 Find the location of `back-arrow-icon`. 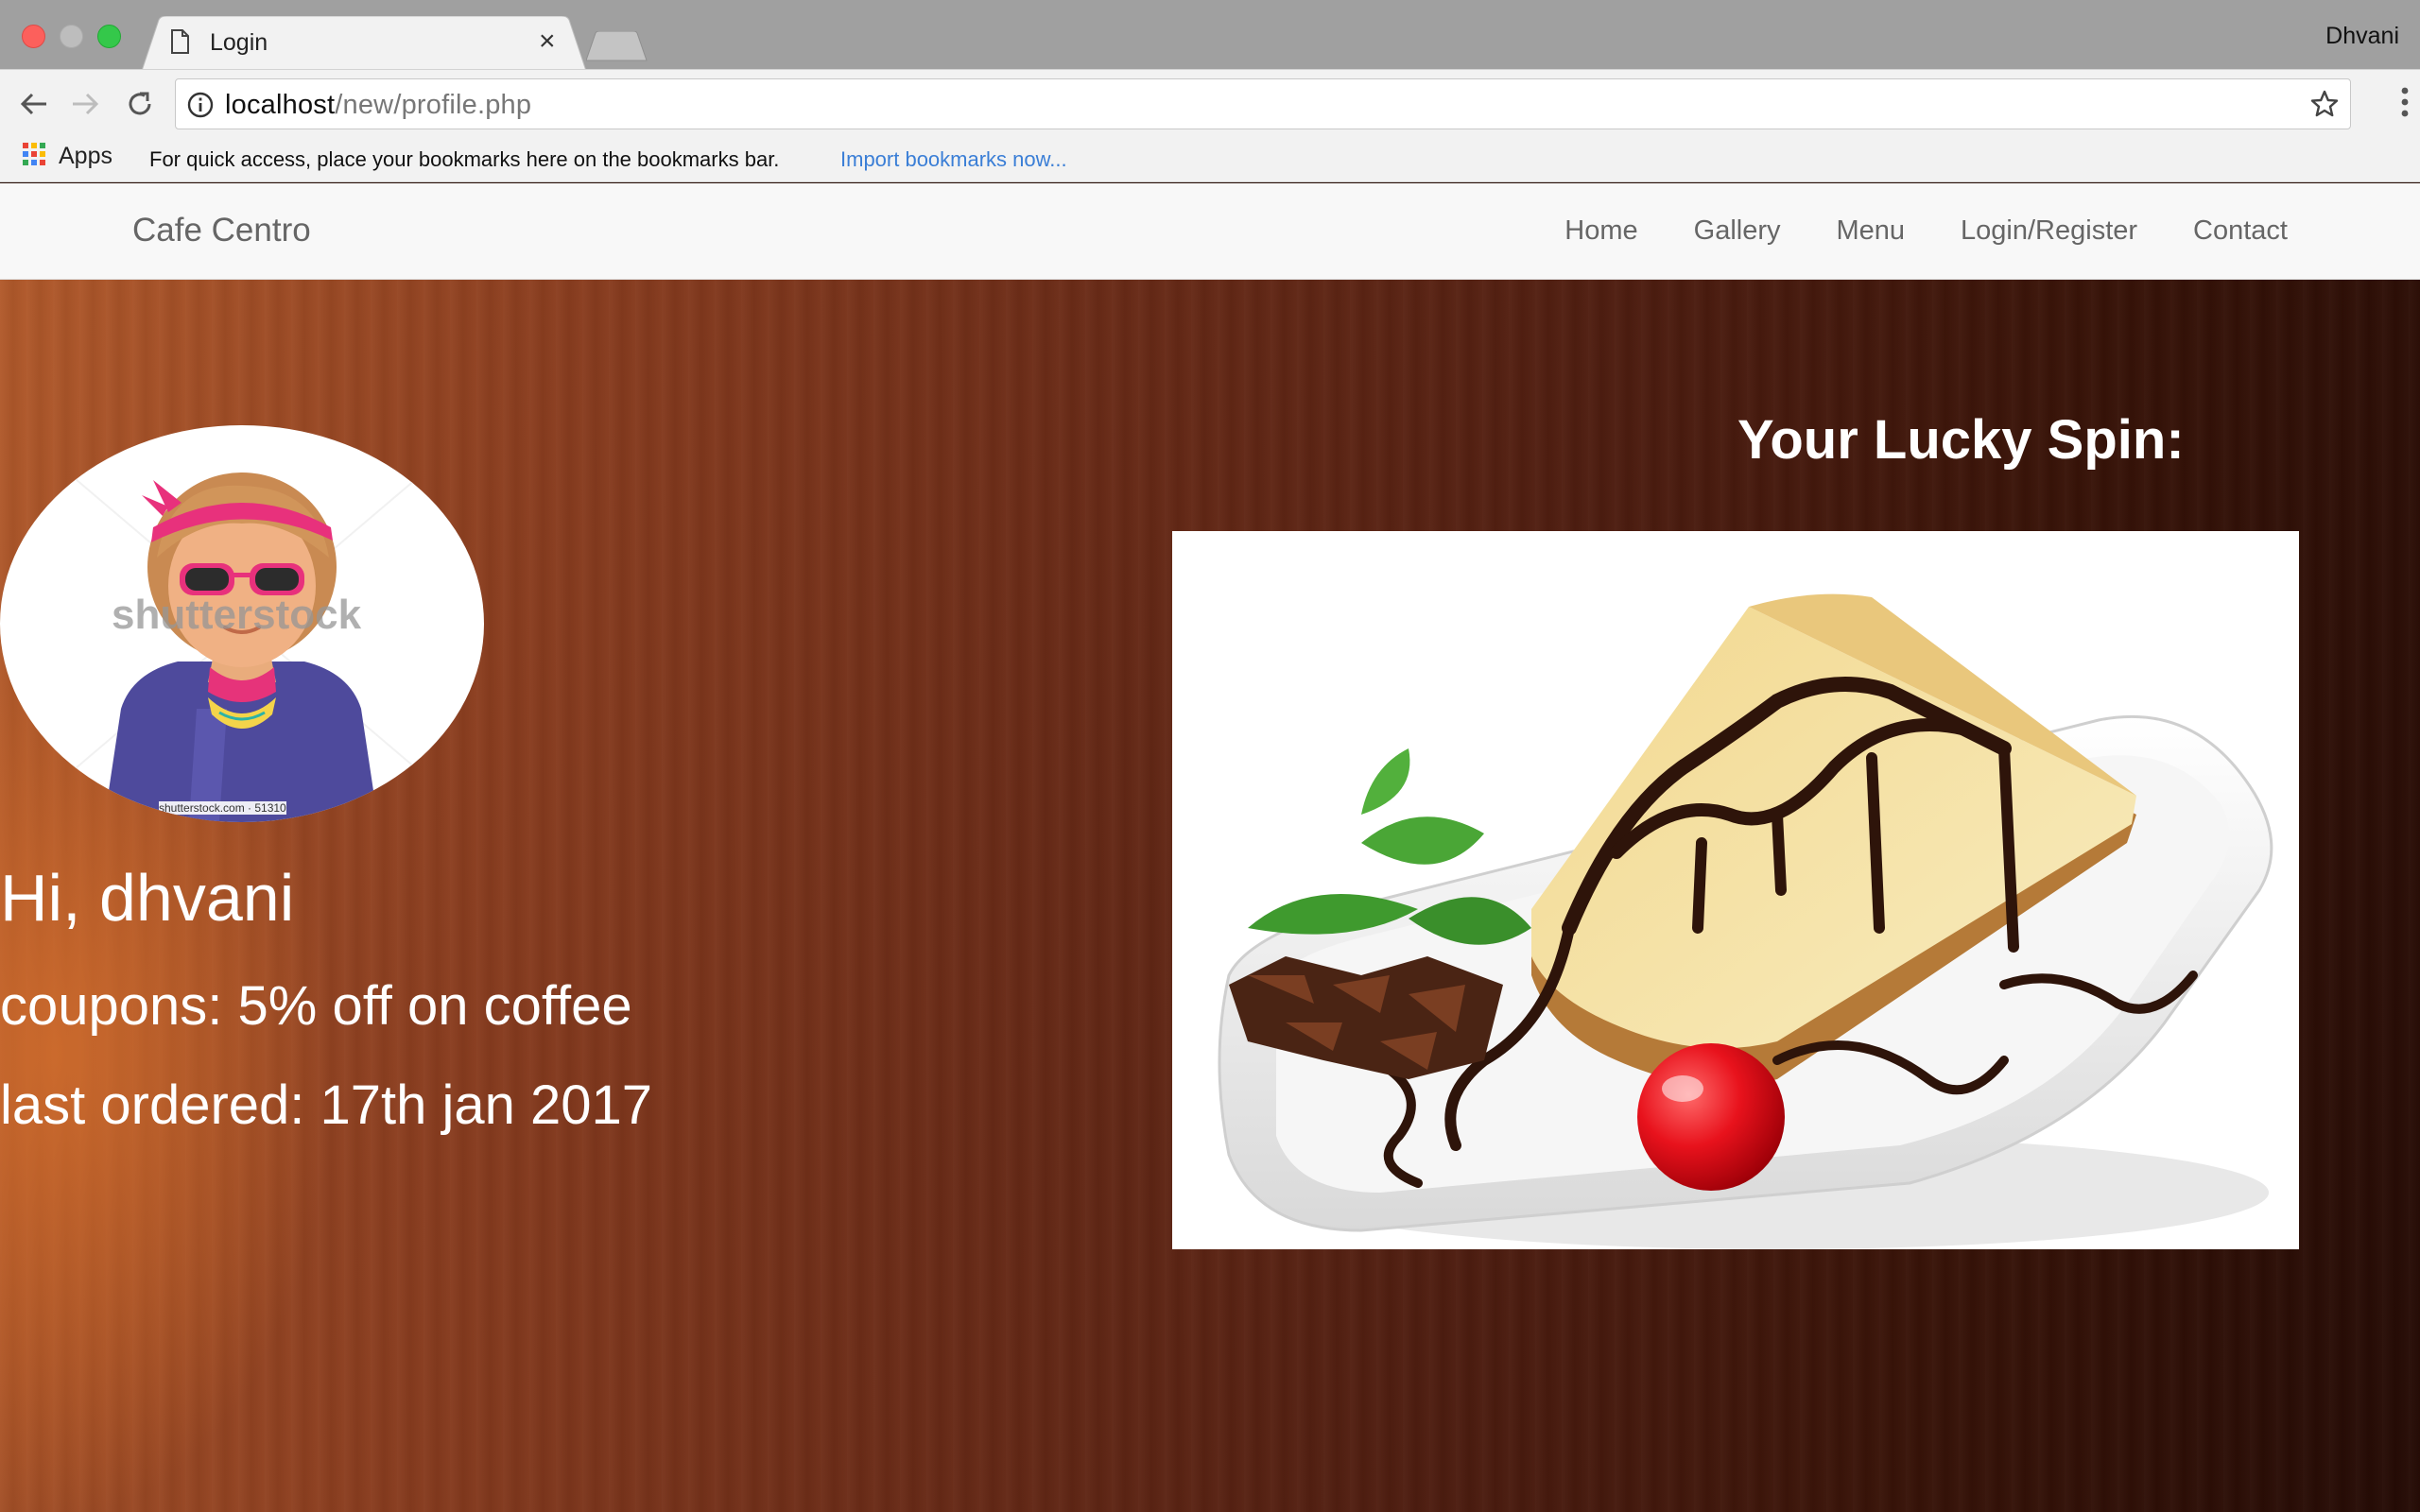

back-arrow-icon is located at coordinates (34, 104).